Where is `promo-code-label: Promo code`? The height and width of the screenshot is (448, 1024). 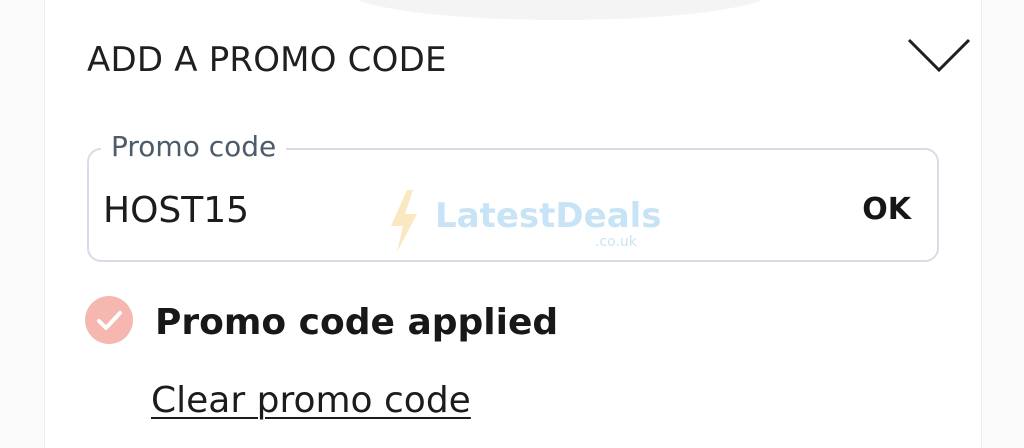 promo-code-label: Promo code is located at coordinates (194, 146).